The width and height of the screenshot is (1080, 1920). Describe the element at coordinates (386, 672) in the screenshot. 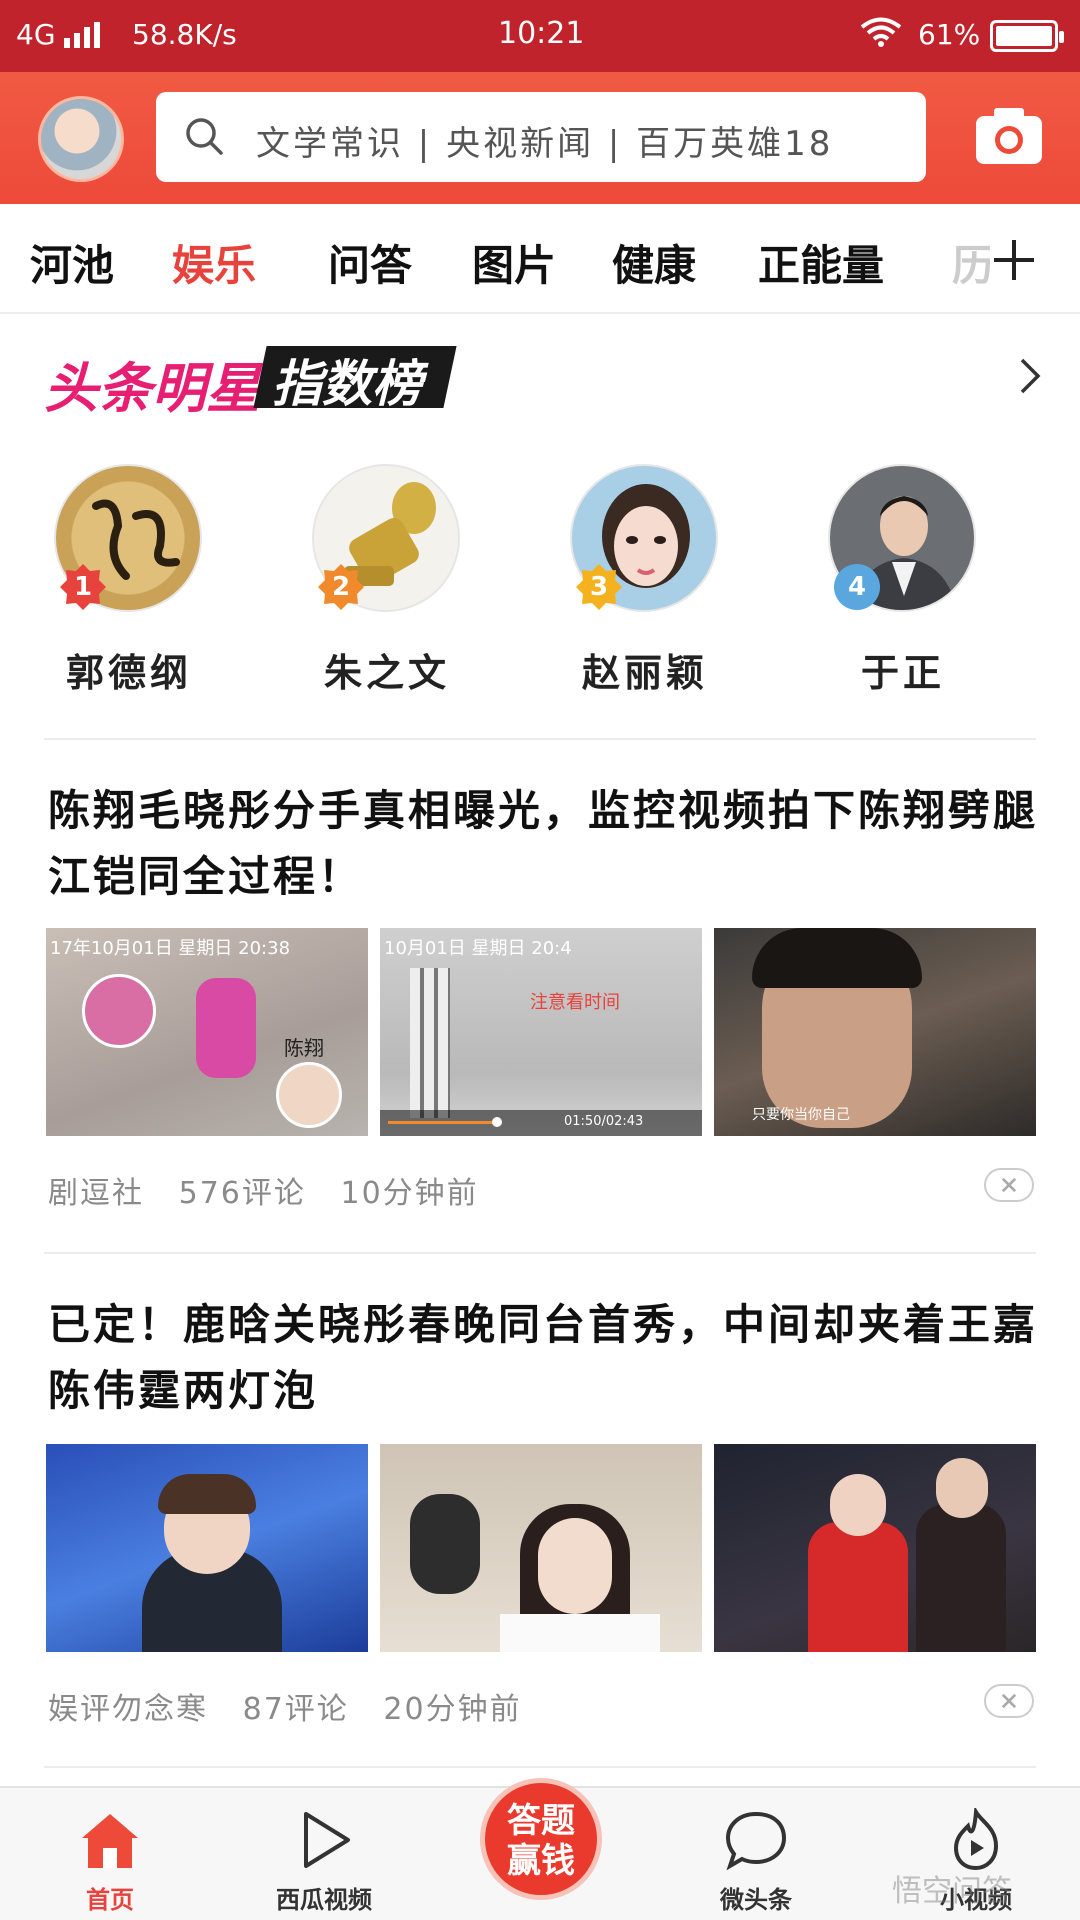

I see `star-name: 朱之文` at that location.